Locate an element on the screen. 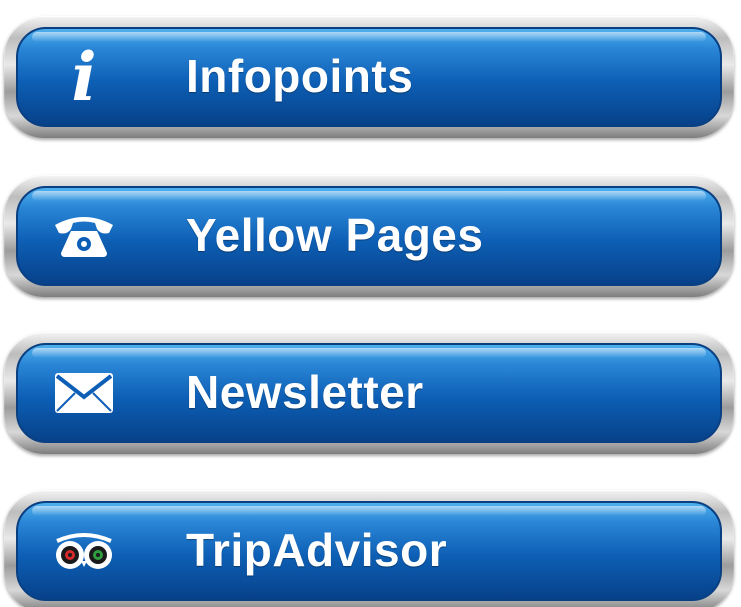 The image size is (741, 607). yellow-pages-label: Yellow Pages is located at coordinates (335, 234).